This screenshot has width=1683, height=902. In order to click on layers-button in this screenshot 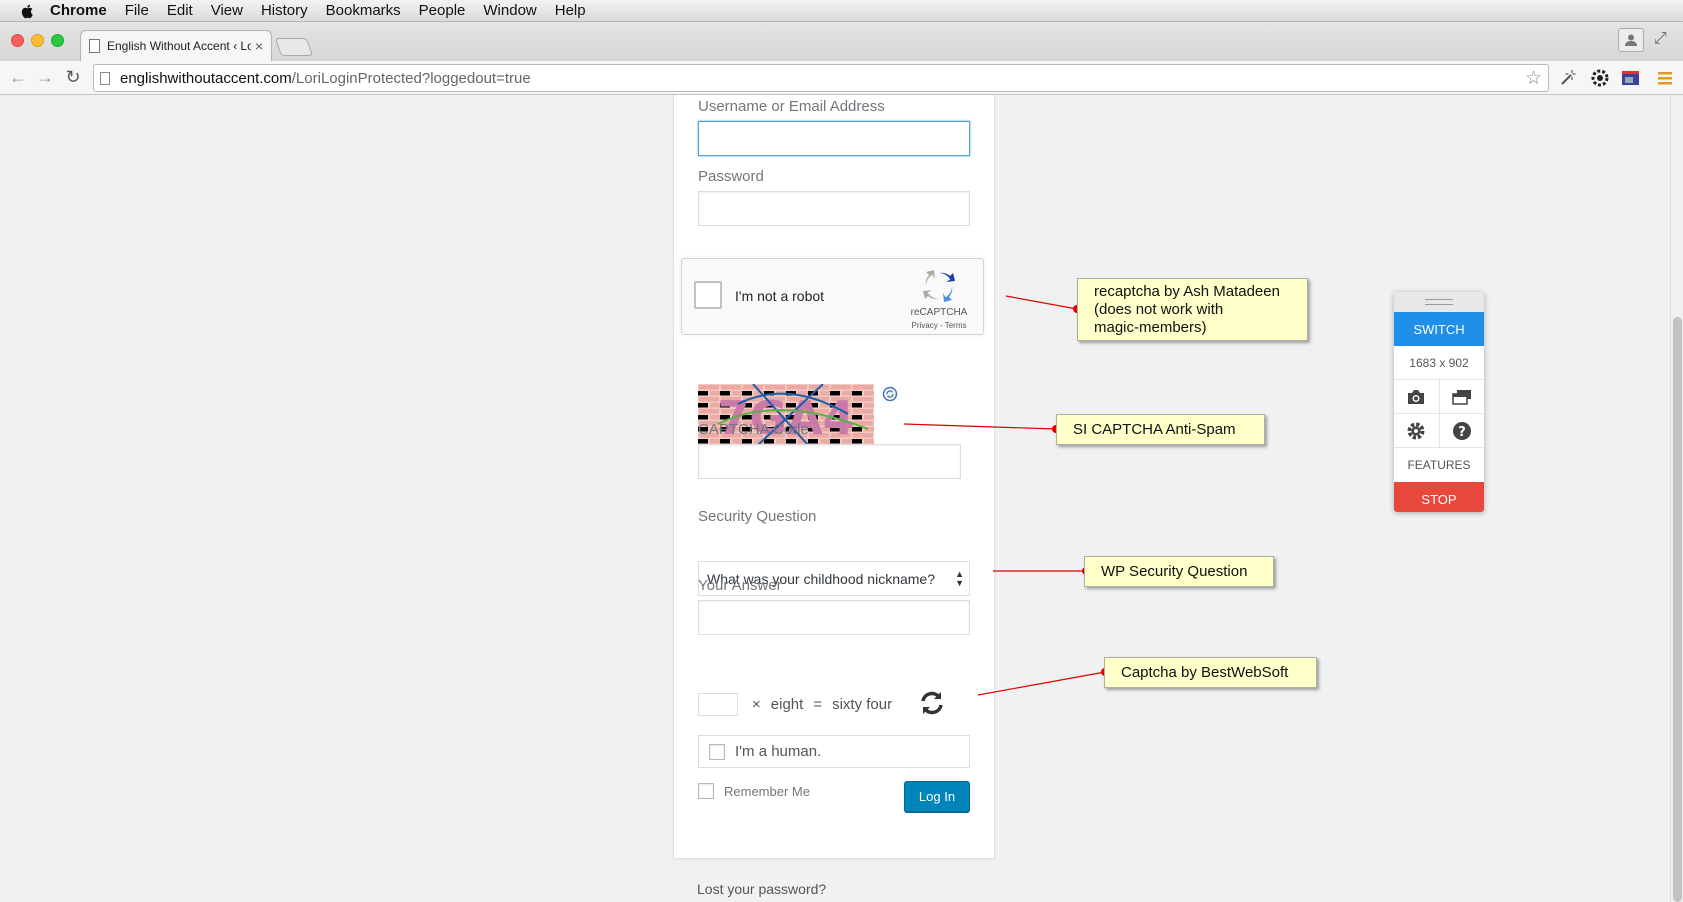, I will do `click(1462, 396)`.